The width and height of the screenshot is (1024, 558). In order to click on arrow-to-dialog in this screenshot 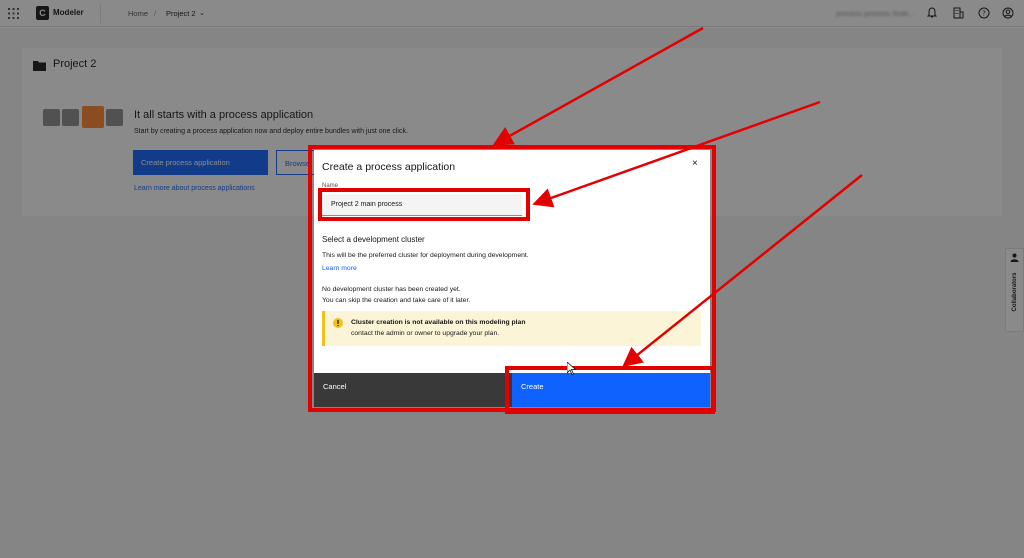, I will do `click(598, 86)`.